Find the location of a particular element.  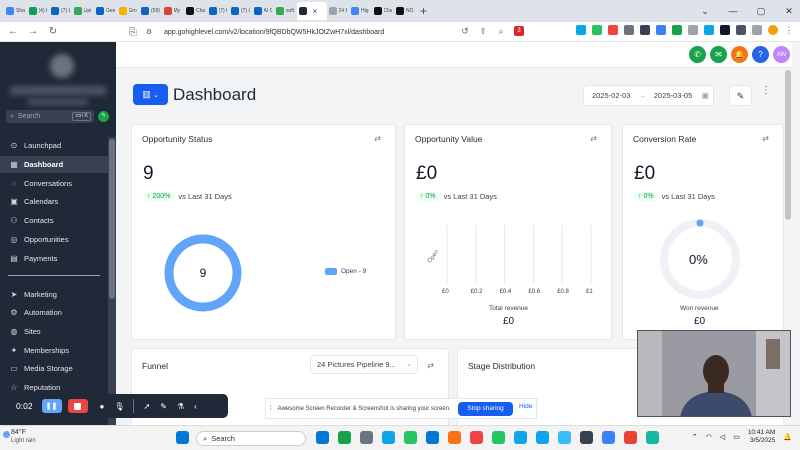

browser-tab: Hig is located at coordinates (360, 11).